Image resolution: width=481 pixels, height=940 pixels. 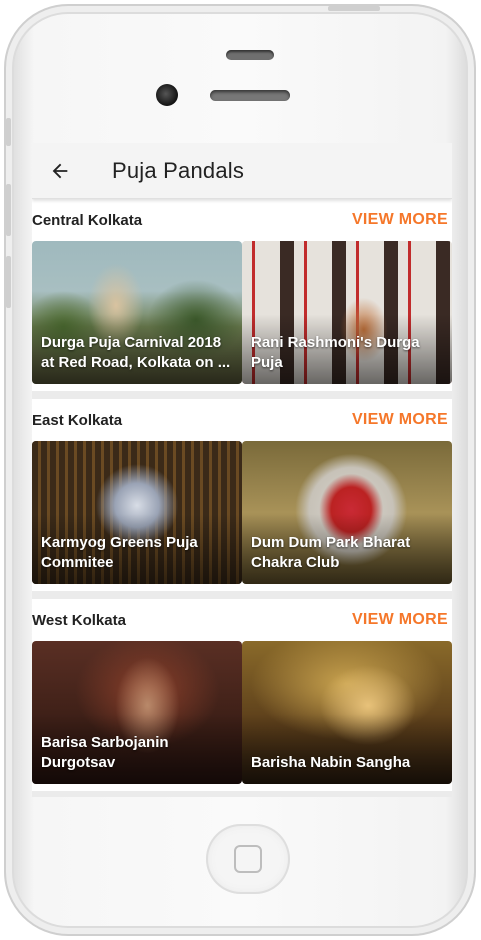 I want to click on section-title: Central Kolkata, so click(x=87, y=220).